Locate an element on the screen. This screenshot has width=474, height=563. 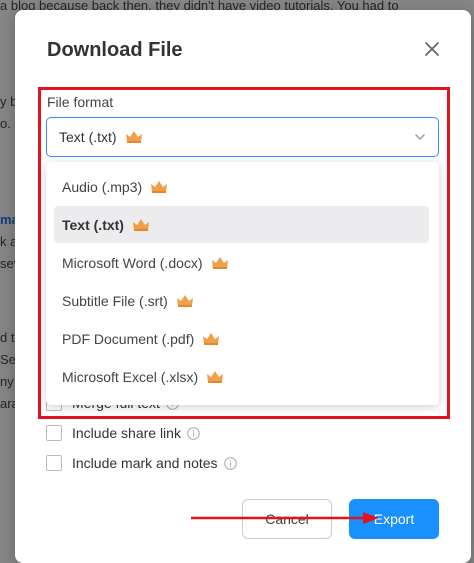
include-mark-and-notes-checkbox is located at coordinates (54, 463).